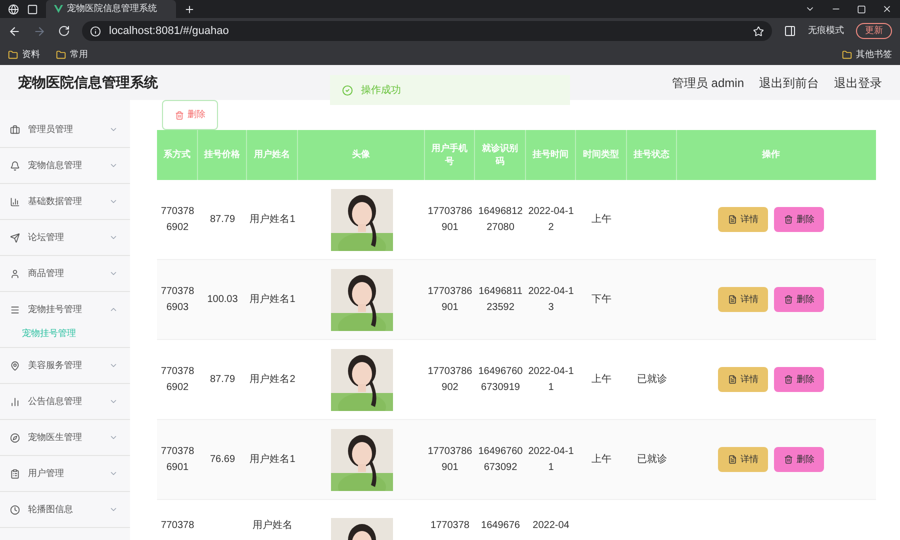  I want to click on table-cell-text: 770378, so click(177, 526).